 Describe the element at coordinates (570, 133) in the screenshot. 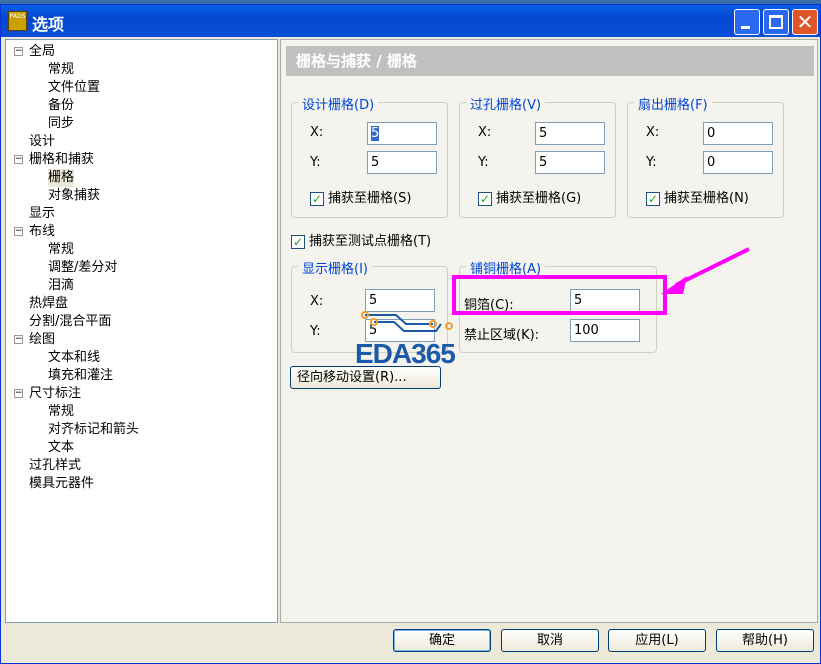

I see `via-grid-x-input: 5` at that location.